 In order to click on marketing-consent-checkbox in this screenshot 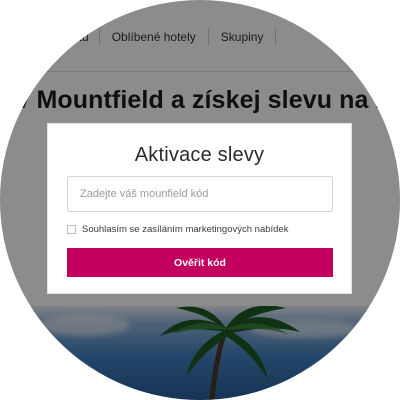, I will do `click(71, 229)`.